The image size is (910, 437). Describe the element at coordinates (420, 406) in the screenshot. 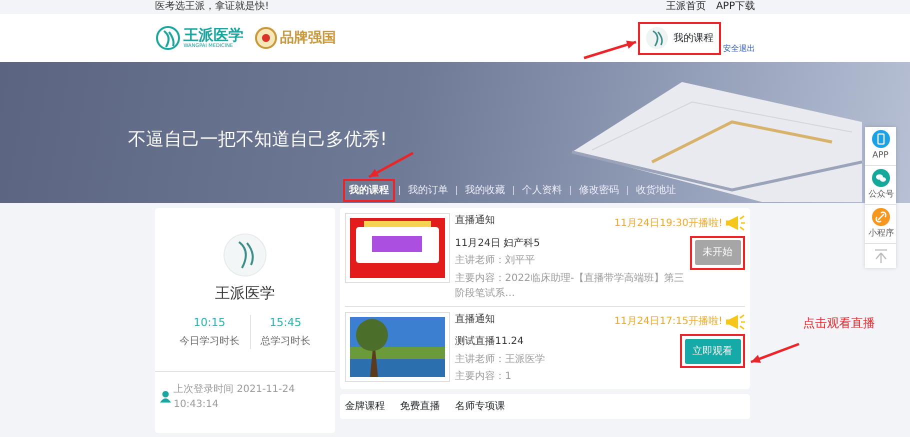

I see `course-tab: 免费直播` at that location.